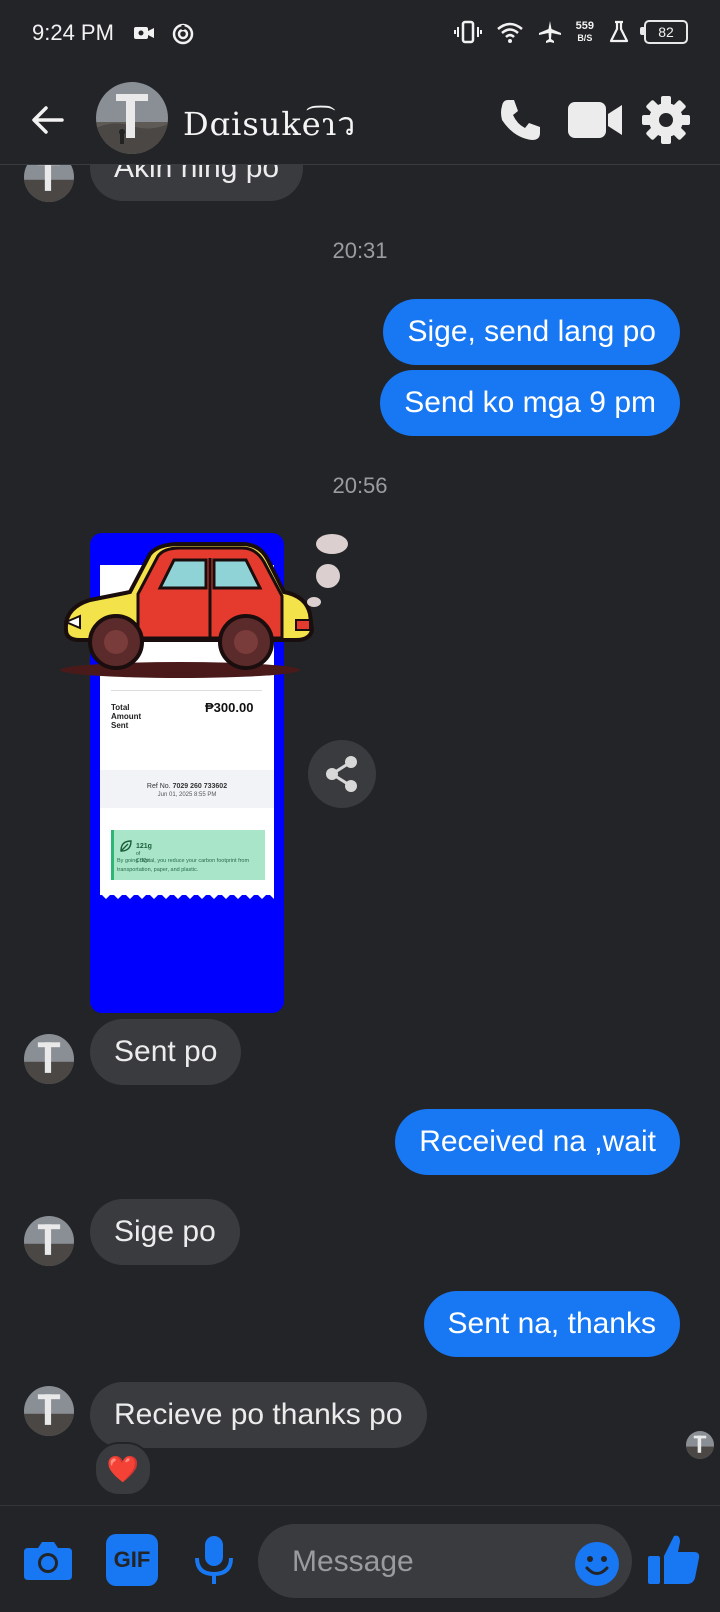  Describe the element at coordinates (537, 1142) in the screenshot. I see `outgoing-message: Received na ,wait` at that location.